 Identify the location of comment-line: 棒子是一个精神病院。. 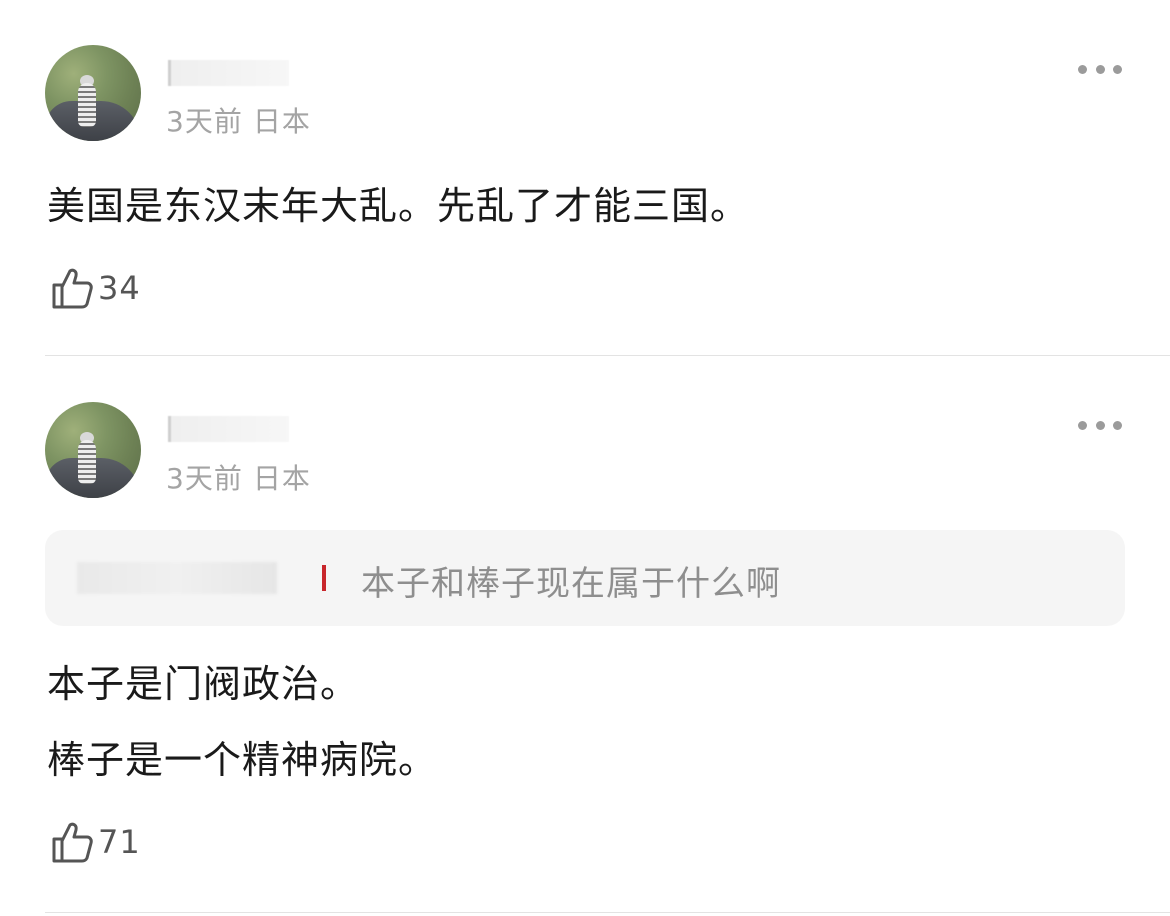
(242, 760).